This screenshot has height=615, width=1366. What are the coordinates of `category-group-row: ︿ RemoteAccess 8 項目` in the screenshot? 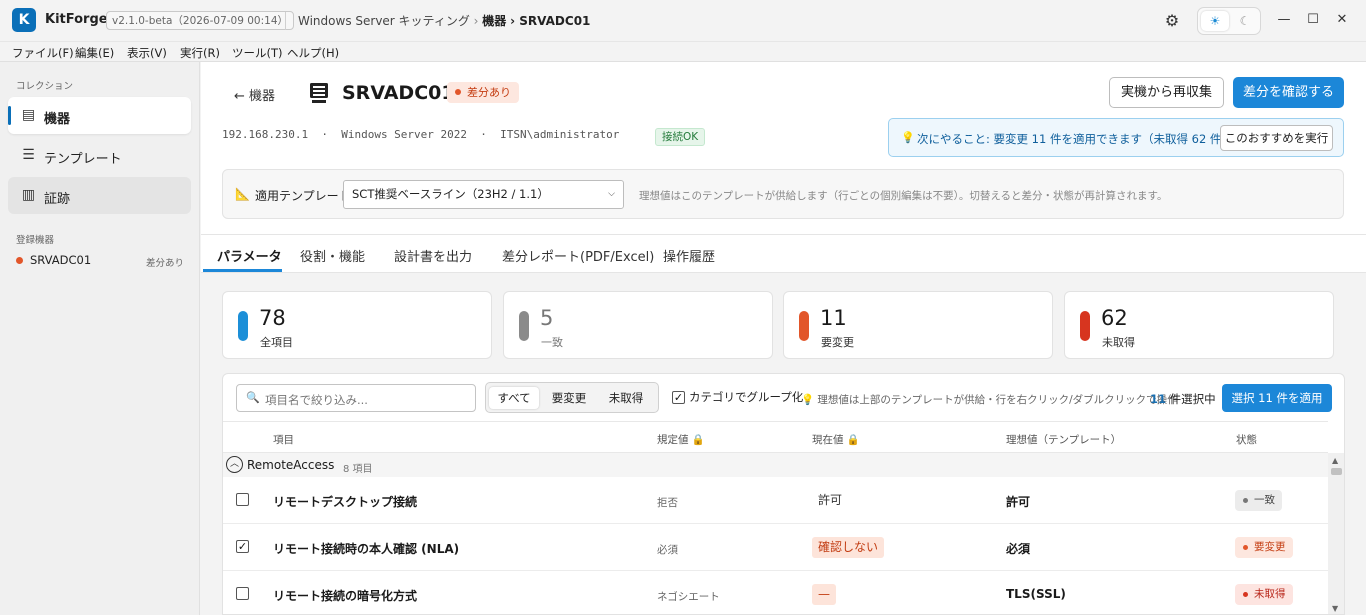 It's located at (775, 465).